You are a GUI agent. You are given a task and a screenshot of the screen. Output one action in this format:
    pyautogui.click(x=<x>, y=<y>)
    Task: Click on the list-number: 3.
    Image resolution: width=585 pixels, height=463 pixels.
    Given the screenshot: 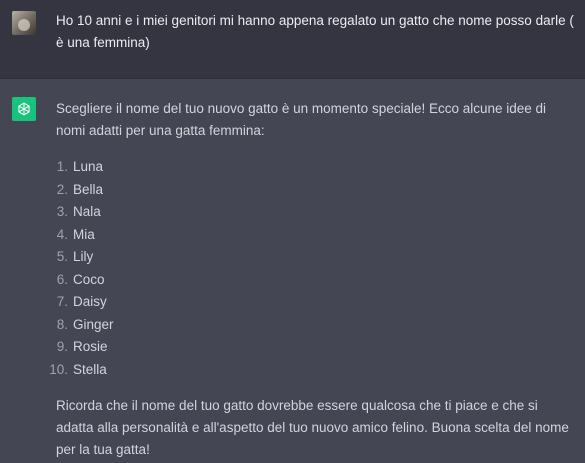 What is the action you would take?
    pyautogui.click(x=62, y=211)
    